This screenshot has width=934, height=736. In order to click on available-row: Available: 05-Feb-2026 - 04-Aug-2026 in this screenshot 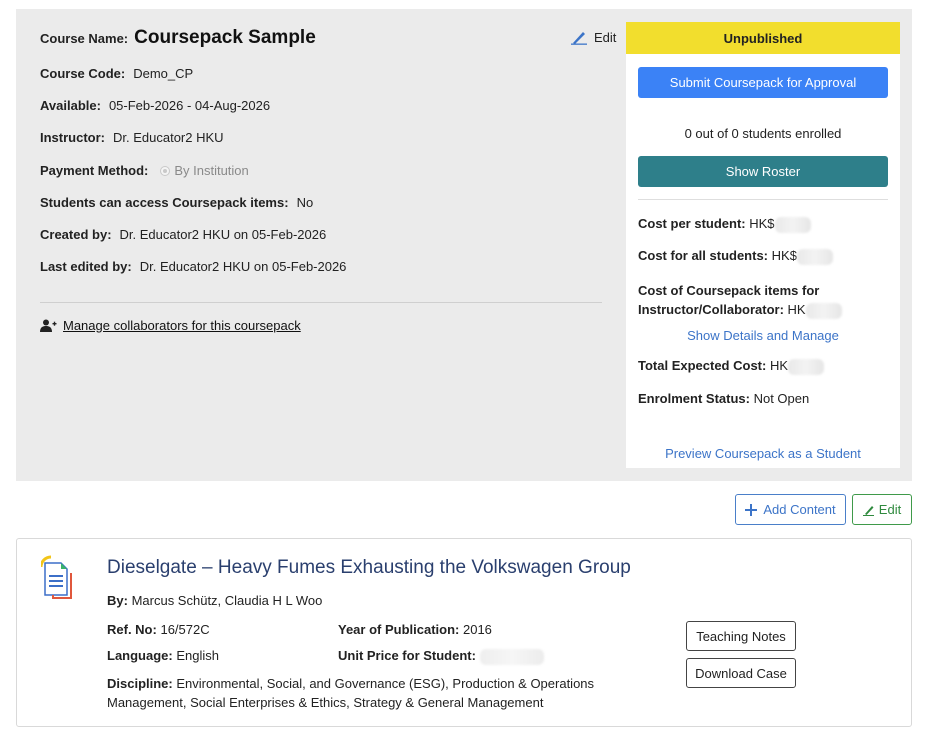, I will do `click(155, 105)`.